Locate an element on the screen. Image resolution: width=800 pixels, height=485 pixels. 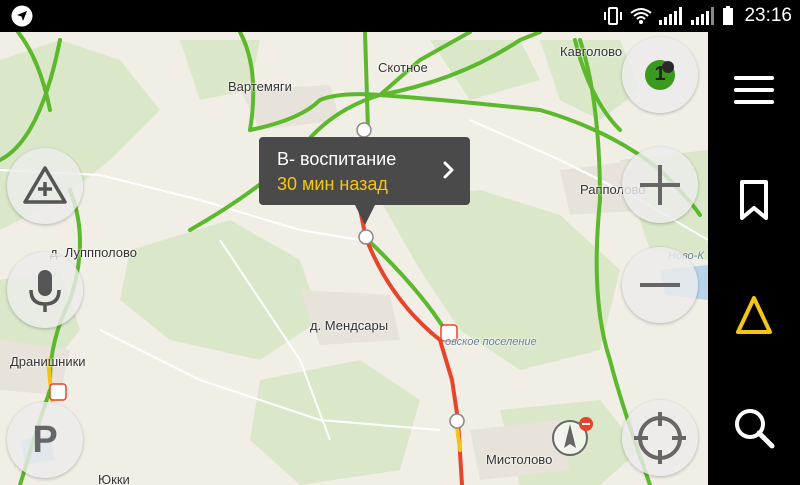
navigation-arrow-icon is located at coordinates (22, 16).